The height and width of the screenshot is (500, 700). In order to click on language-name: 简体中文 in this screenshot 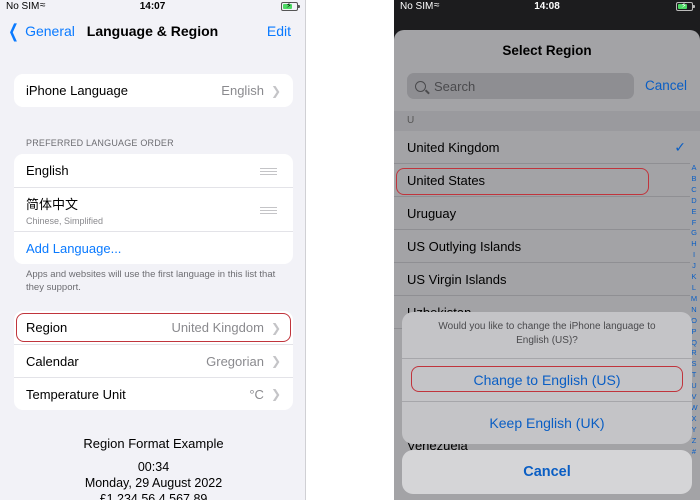, I will do `click(52, 204)`.